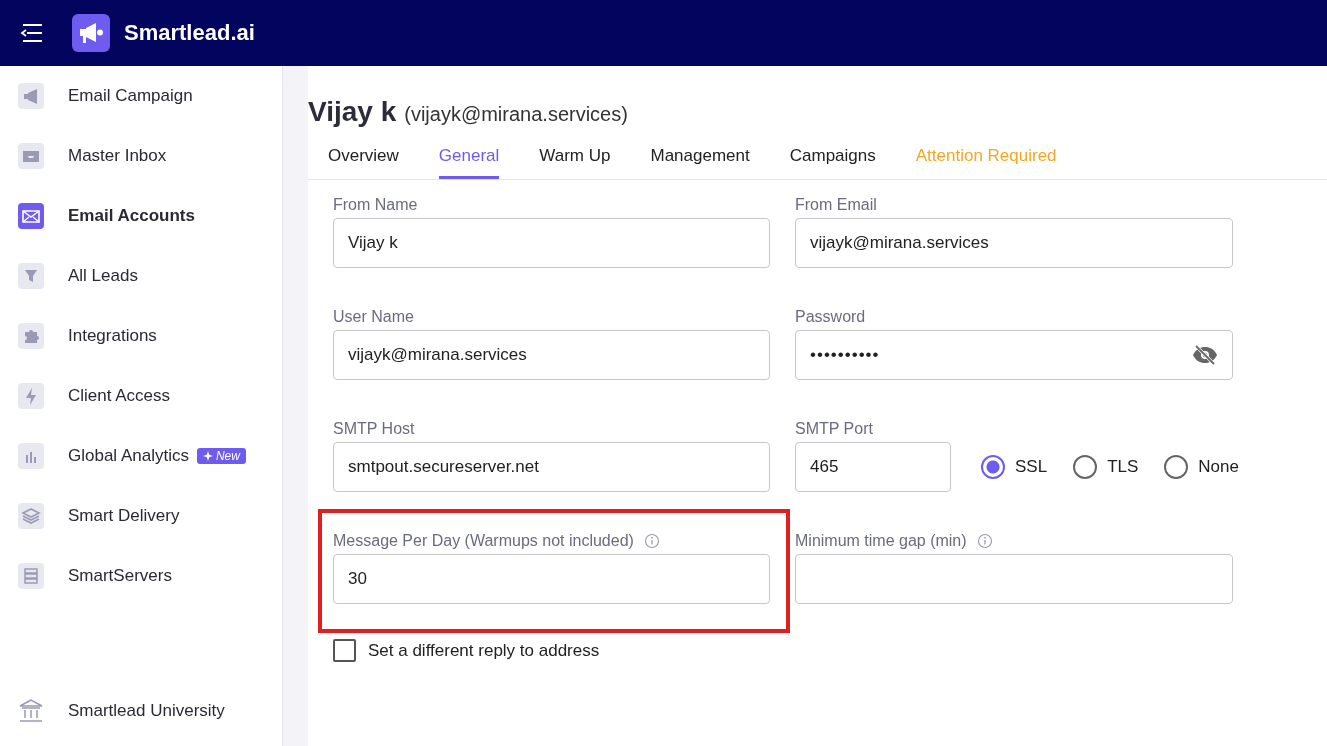 This screenshot has width=1327, height=746. What do you see at coordinates (78, 276) in the screenshot?
I see `sidebar-item: All Leads` at bounding box center [78, 276].